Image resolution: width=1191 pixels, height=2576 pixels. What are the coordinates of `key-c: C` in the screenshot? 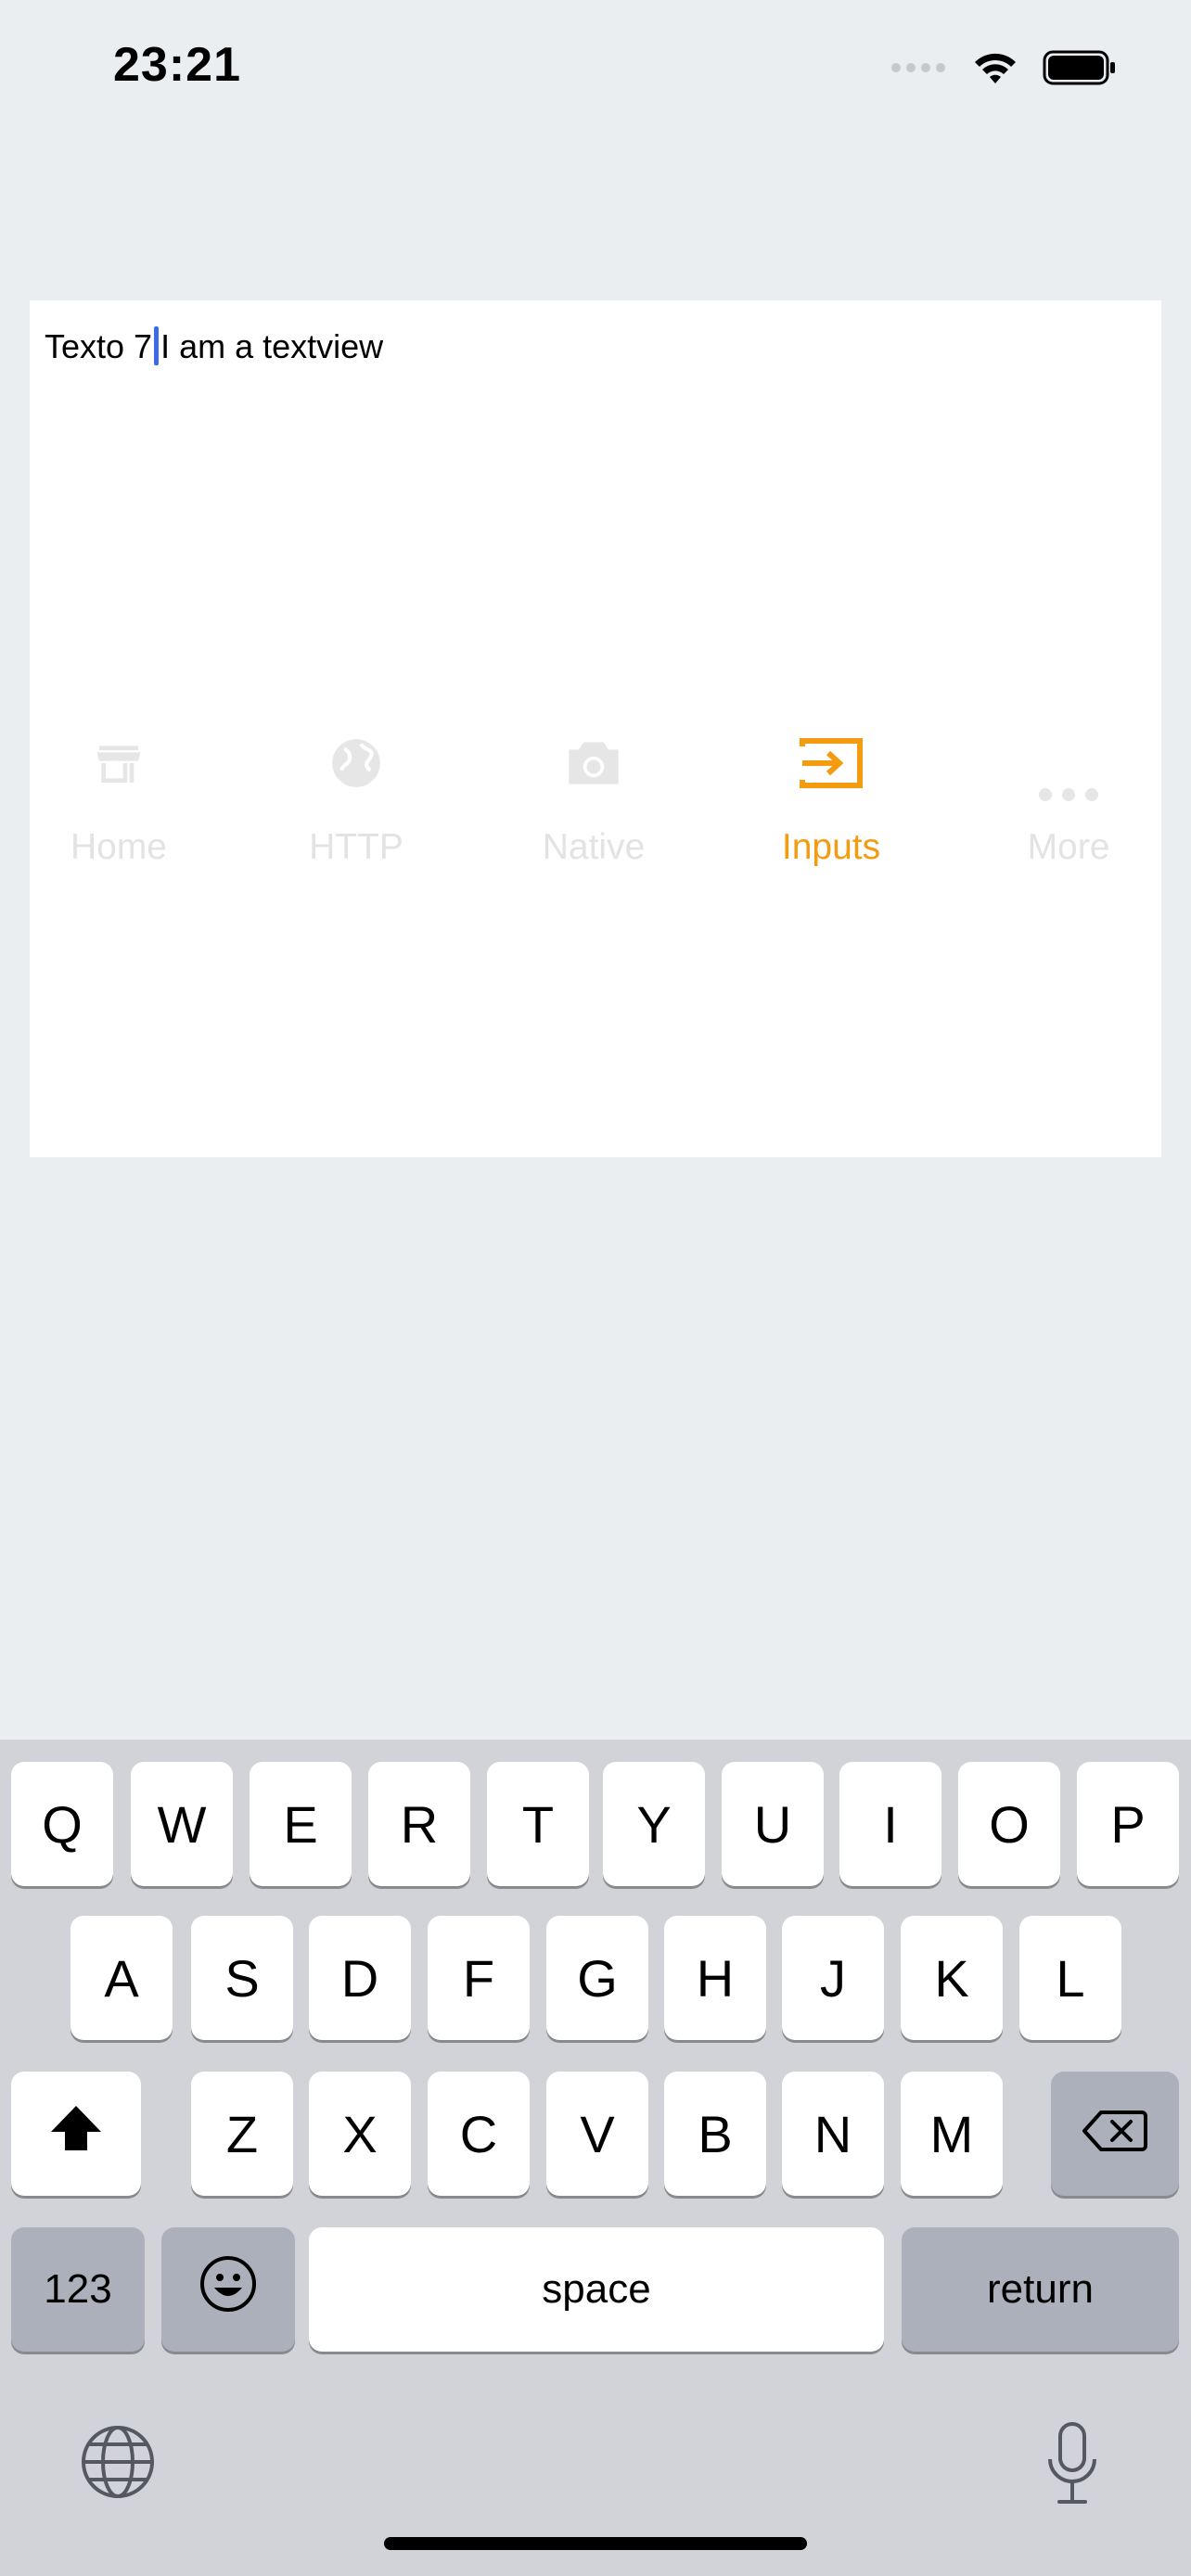 It's located at (479, 2134).